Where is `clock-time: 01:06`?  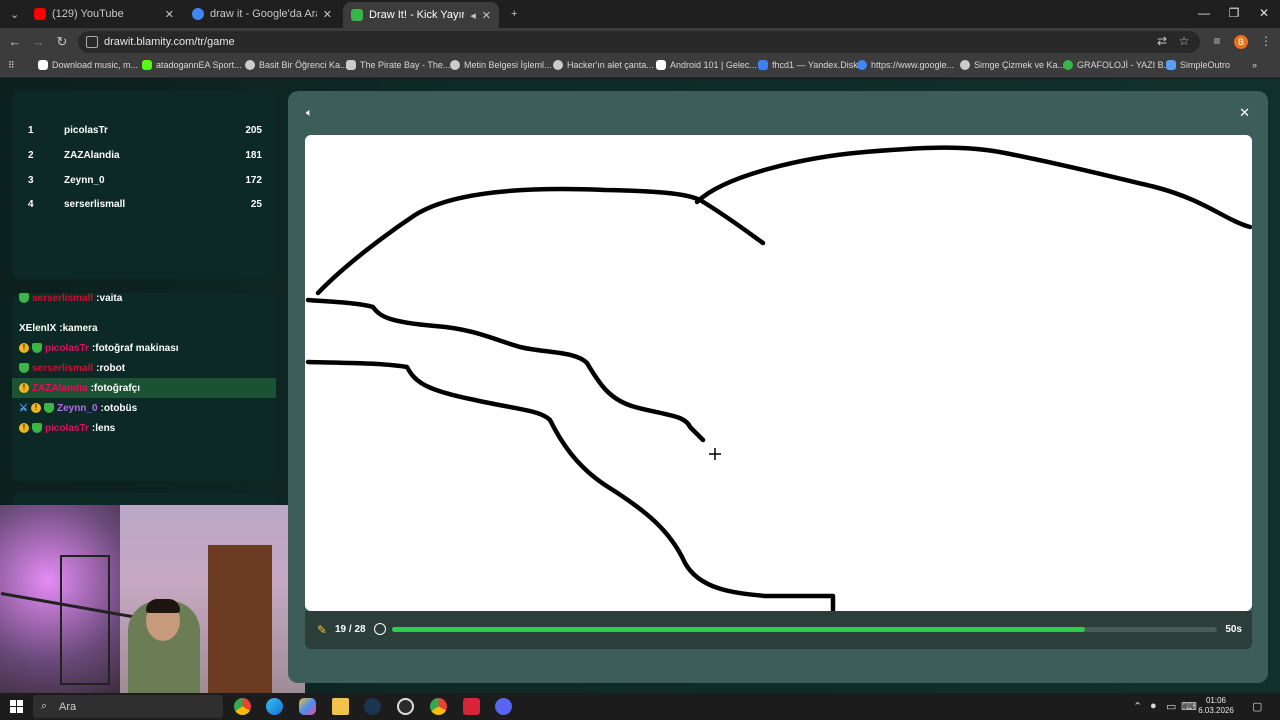
clock-time: 01:06 is located at coordinates (1216, 700).